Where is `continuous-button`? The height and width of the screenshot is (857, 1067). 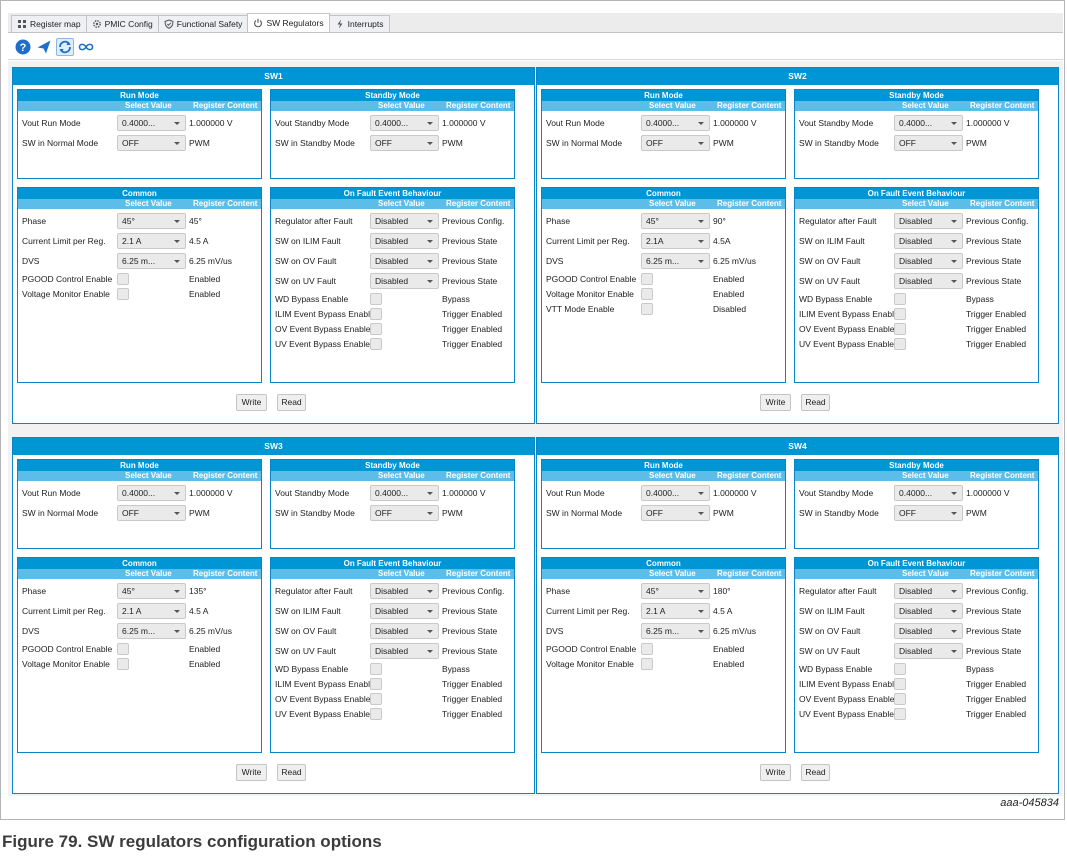 continuous-button is located at coordinates (86, 47).